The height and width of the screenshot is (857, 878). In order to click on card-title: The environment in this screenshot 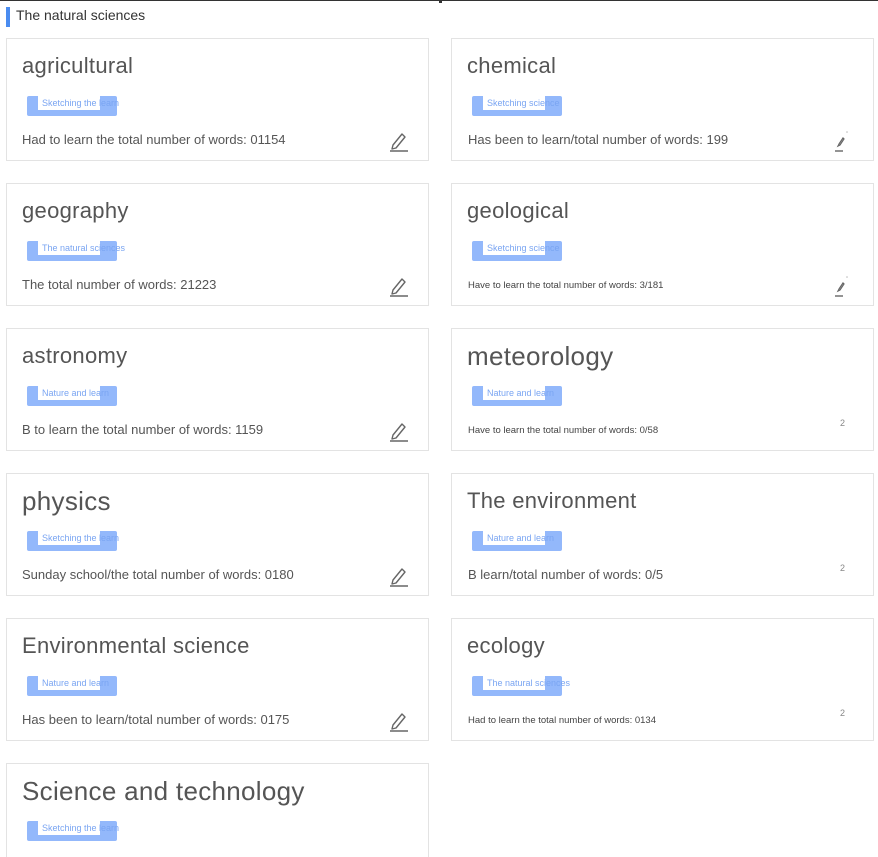, I will do `click(552, 500)`.